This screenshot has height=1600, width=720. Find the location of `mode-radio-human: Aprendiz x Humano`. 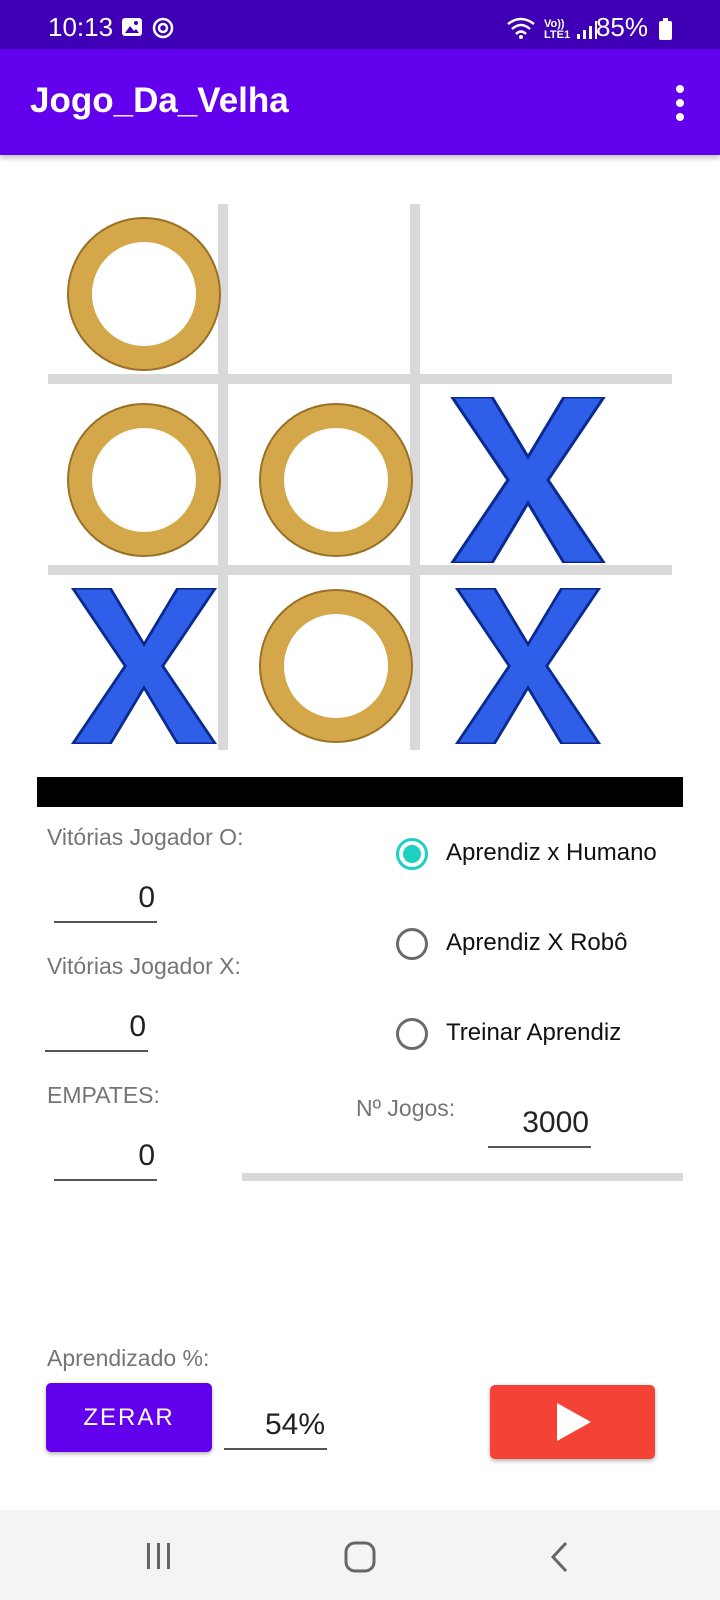

mode-radio-human: Aprendiz x Humano is located at coordinates (541, 857).